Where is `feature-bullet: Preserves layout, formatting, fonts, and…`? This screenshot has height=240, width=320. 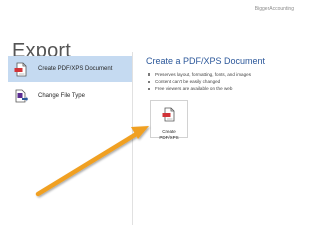
feature-bullet: Preserves layout, formatting, fonts, and… is located at coordinates (221, 74).